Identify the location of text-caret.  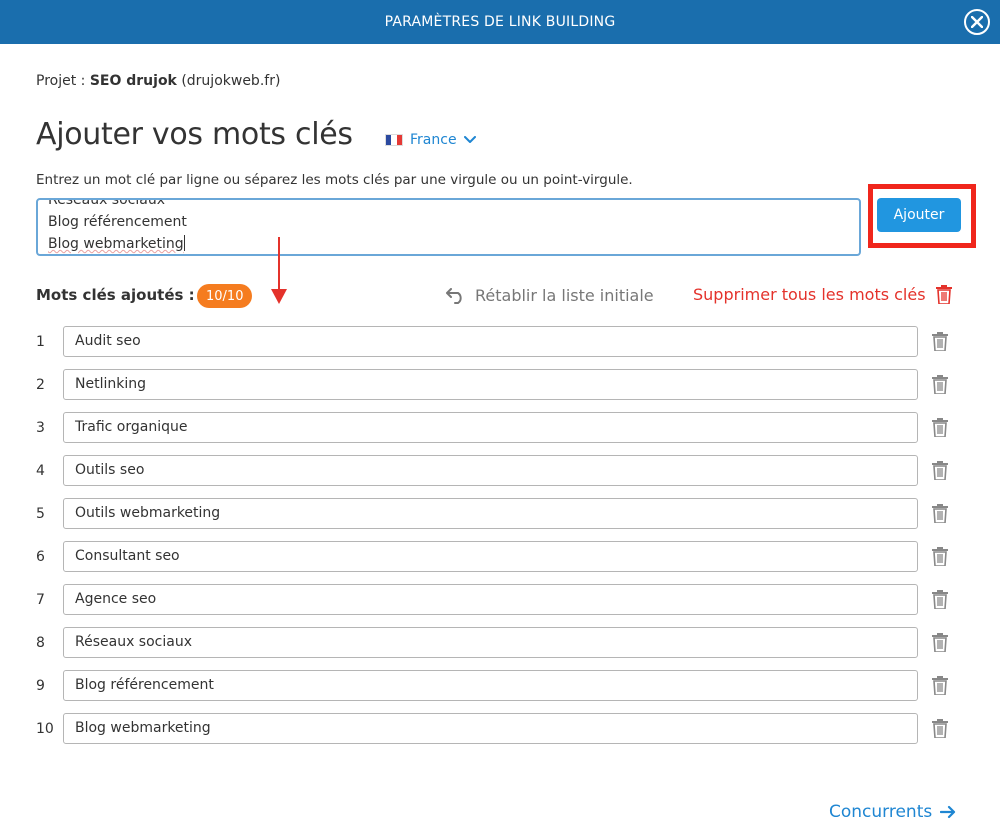
(184, 243).